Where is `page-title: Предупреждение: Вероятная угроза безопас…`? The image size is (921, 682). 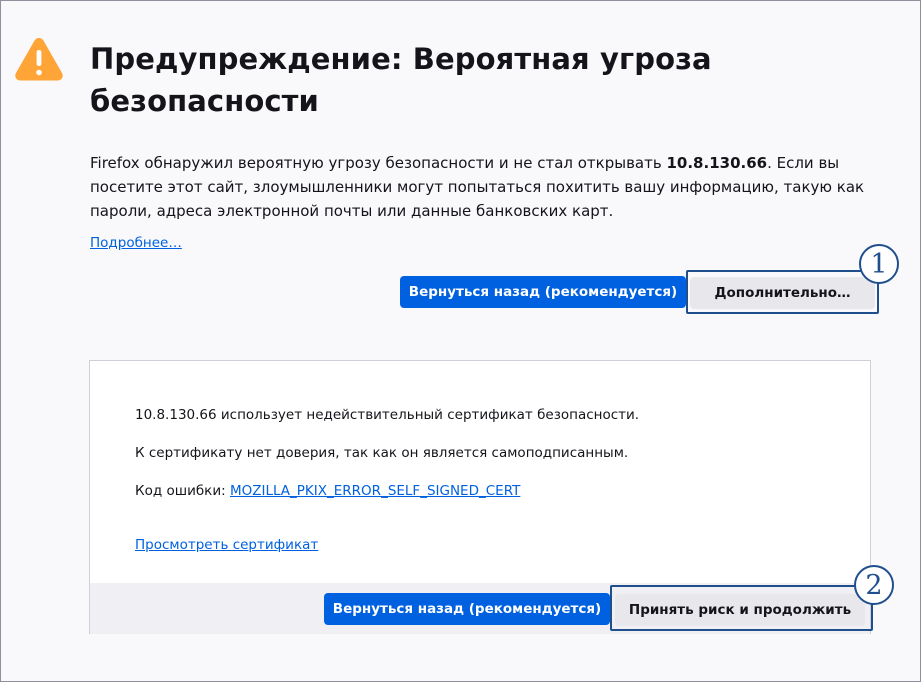 page-title: Предупреждение: Вероятная угроза безопас… is located at coordinates (401, 80).